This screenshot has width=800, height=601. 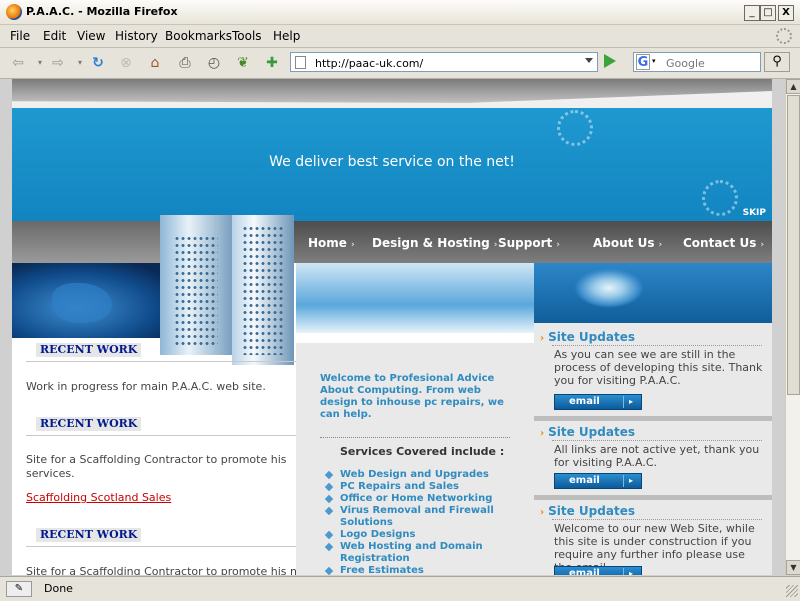 I want to click on history-icon: ◴, so click(x=214, y=63).